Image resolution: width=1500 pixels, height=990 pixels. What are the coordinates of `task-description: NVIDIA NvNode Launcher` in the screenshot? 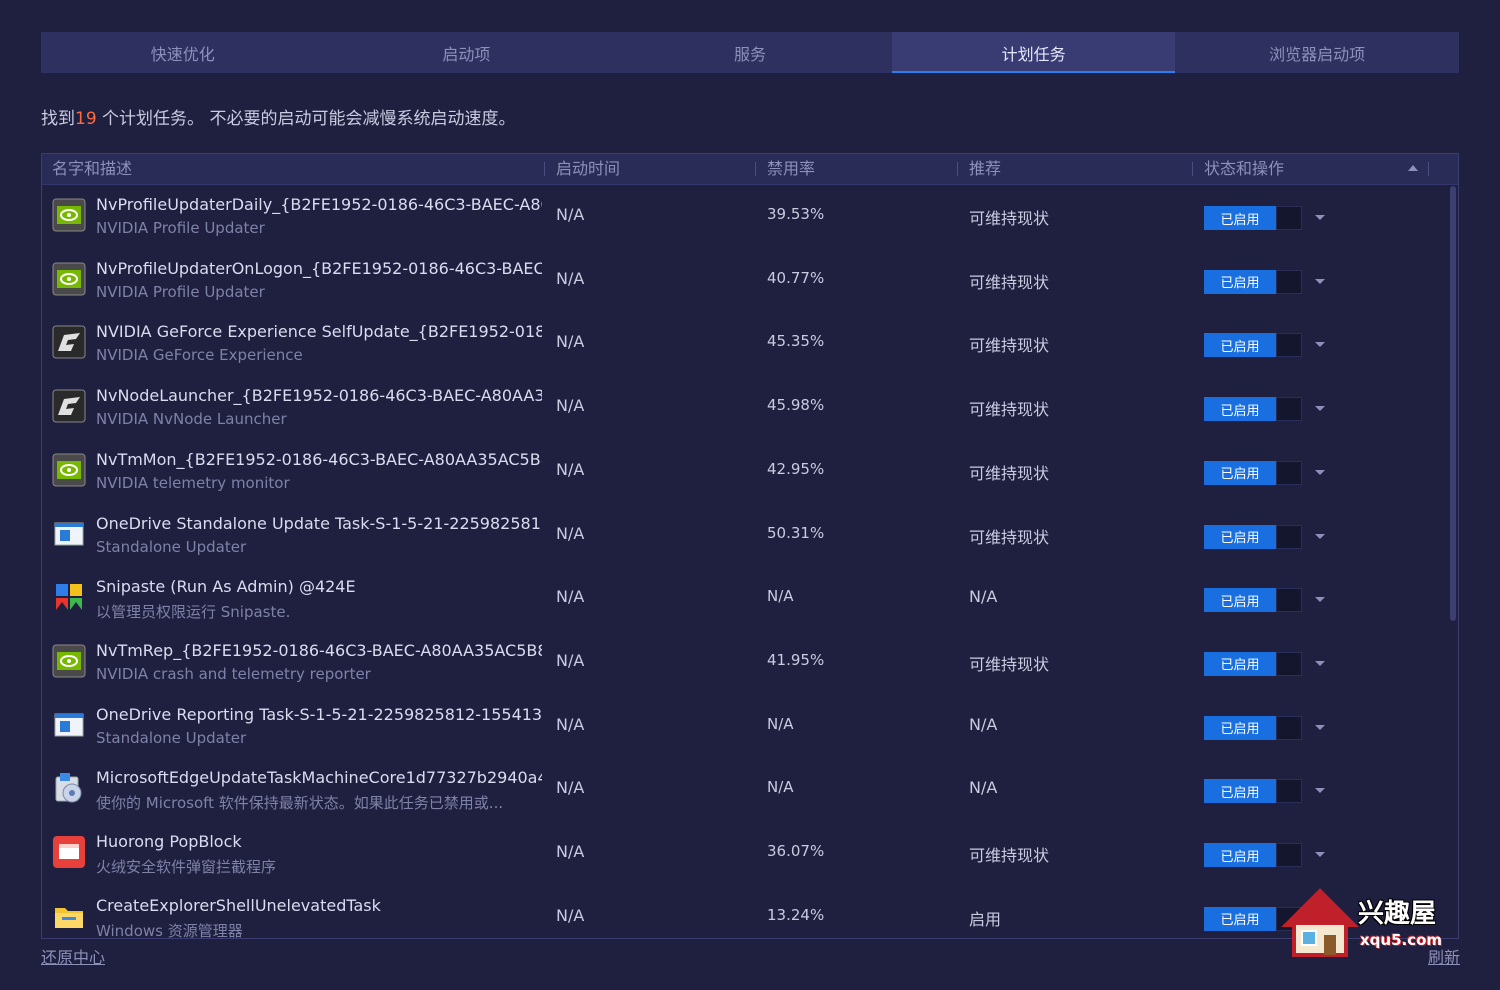 It's located at (191, 419).